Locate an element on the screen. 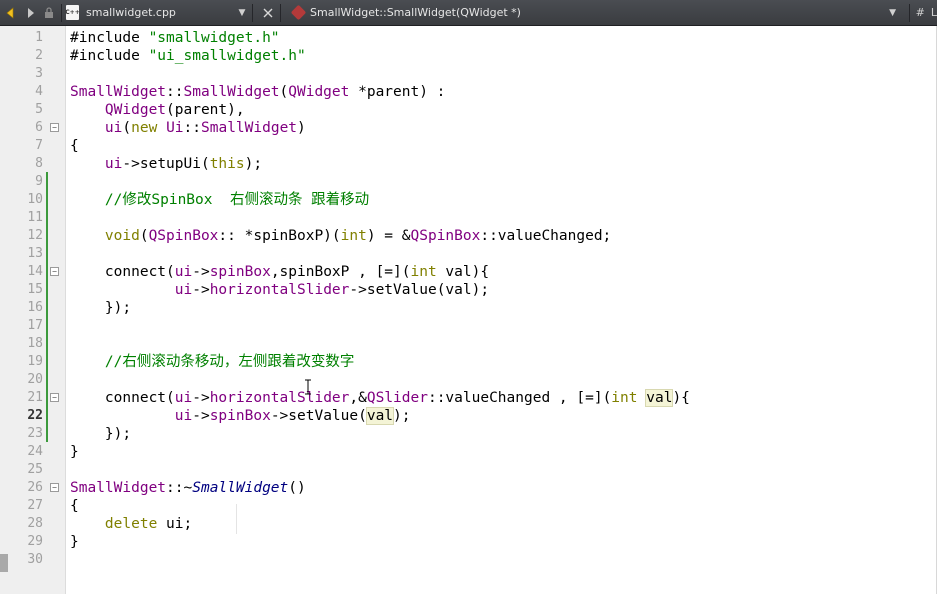  code-token: (parent), is located at coordinates (205, 110).